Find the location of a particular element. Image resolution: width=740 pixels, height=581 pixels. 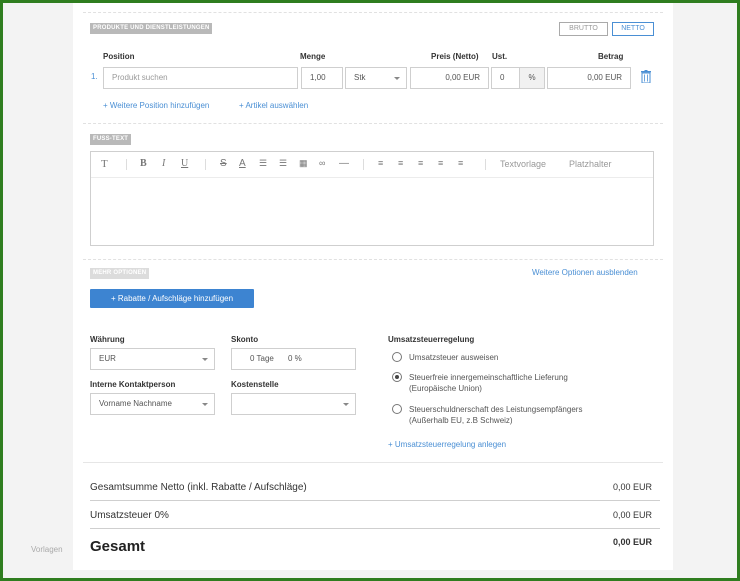

position-header: Position is located at coordinates (119, 56).